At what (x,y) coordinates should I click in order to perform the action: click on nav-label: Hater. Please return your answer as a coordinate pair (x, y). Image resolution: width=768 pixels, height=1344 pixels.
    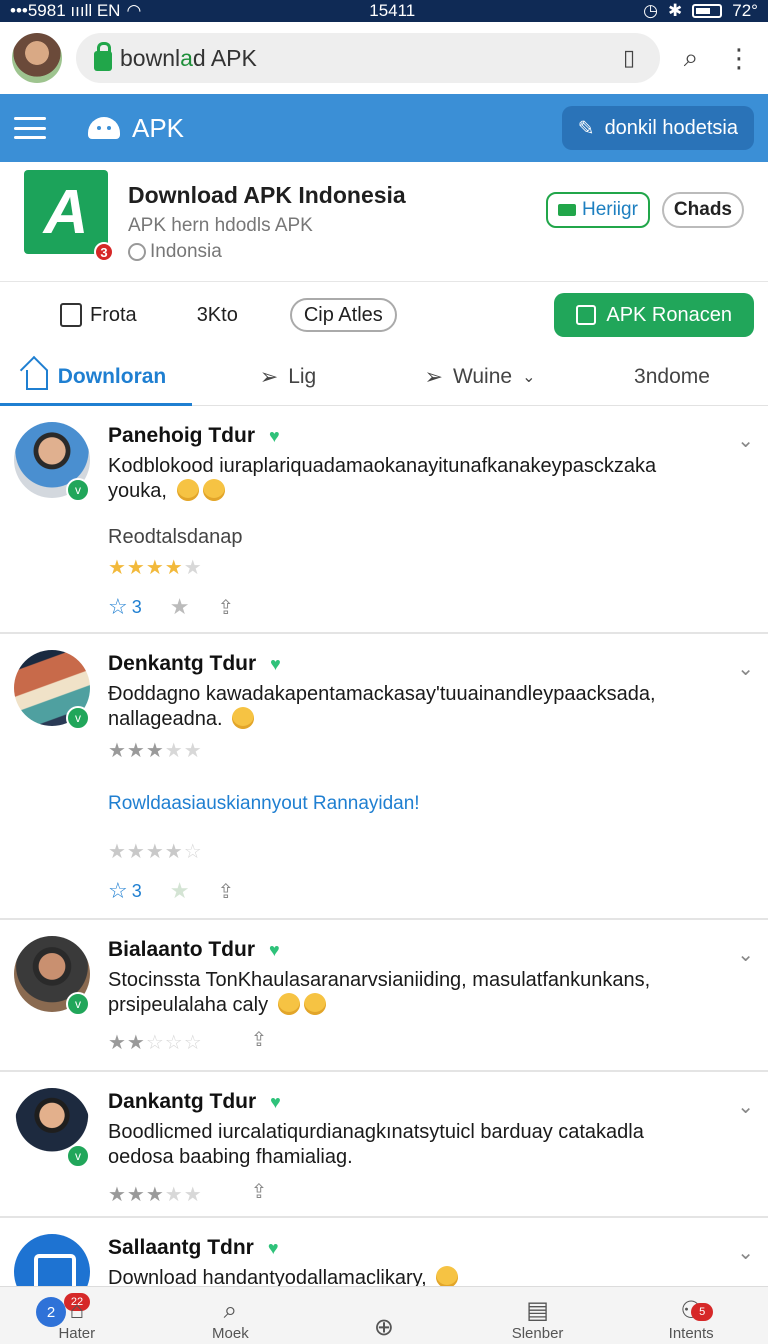
    Looking at the image, I should click on (77, 1333).